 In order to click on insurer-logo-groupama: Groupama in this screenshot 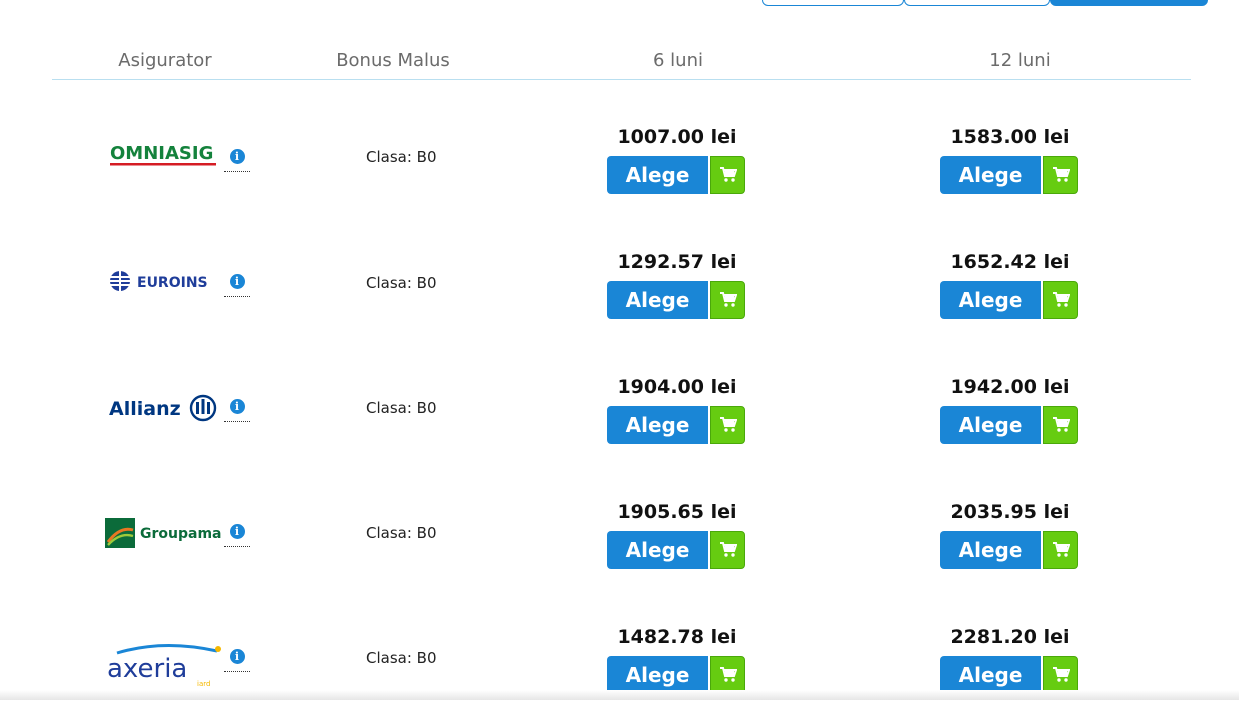, I will do `click(165, 533)`.